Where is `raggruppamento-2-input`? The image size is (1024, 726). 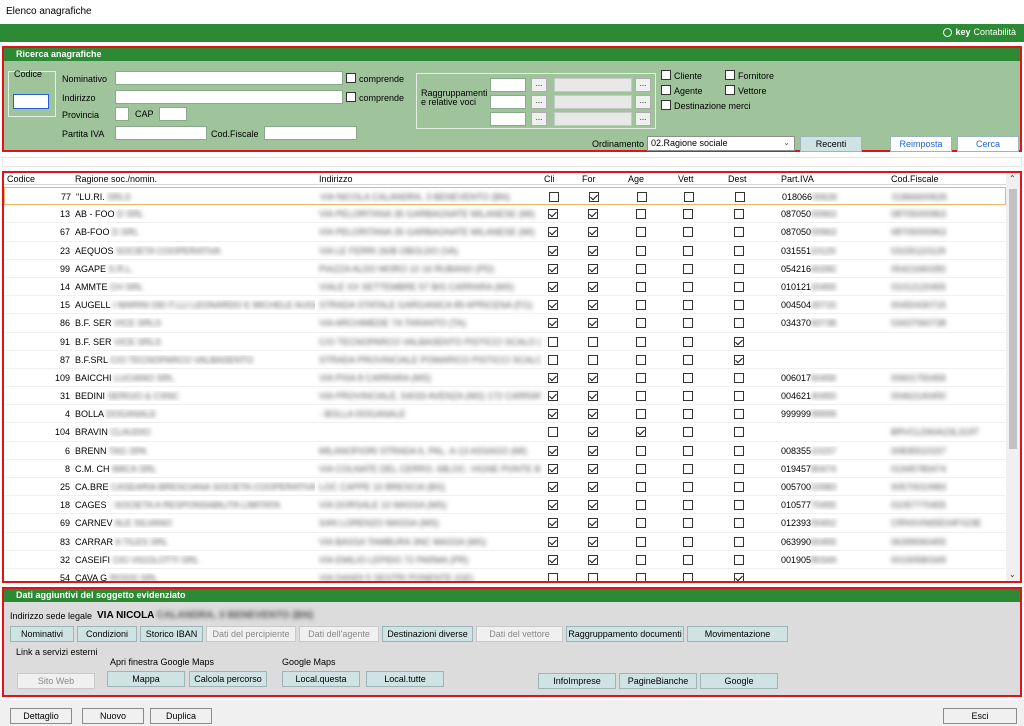 raggruppamento-2-input is located at coordinates (508, 102).